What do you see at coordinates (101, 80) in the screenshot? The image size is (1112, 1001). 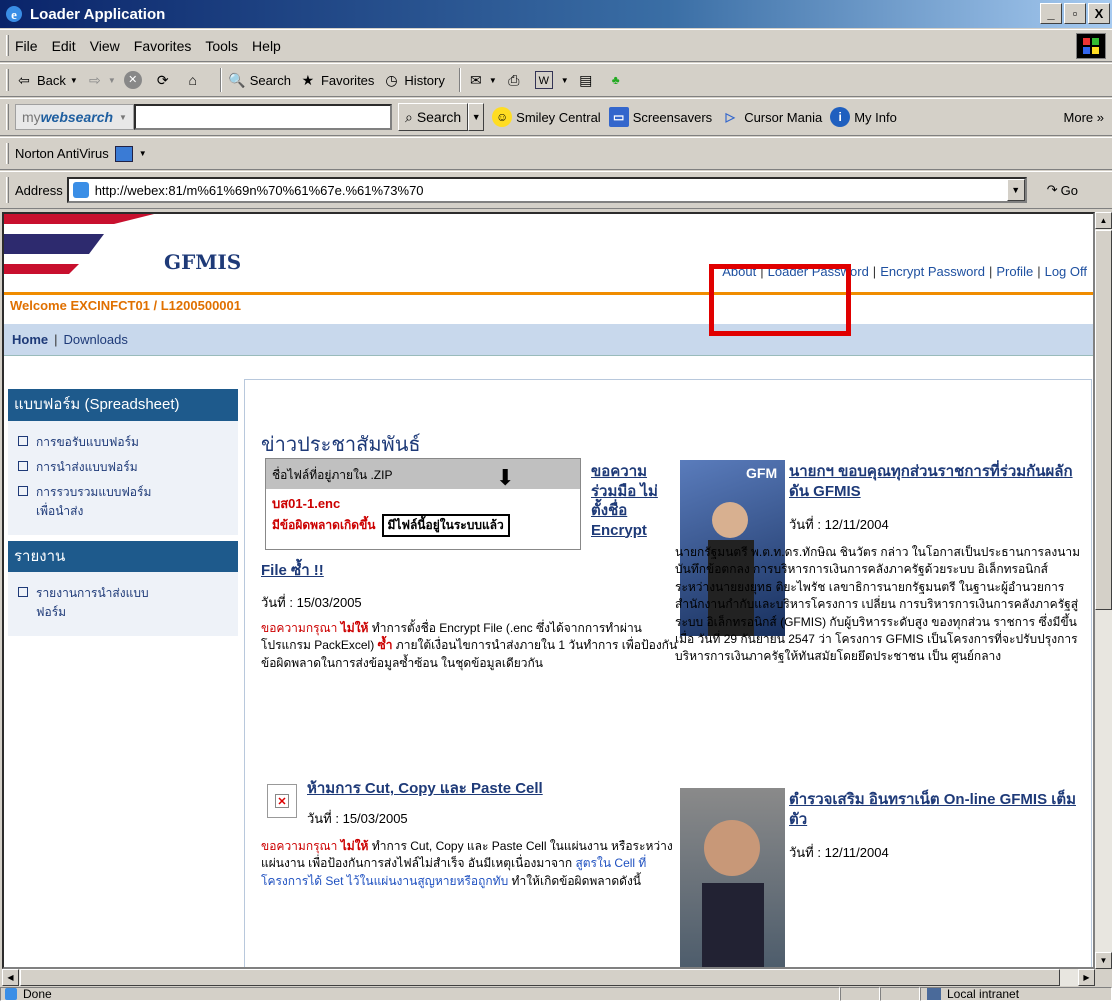 I see `forward-button: ⇨ ▼` at bounding box center [101, 80].